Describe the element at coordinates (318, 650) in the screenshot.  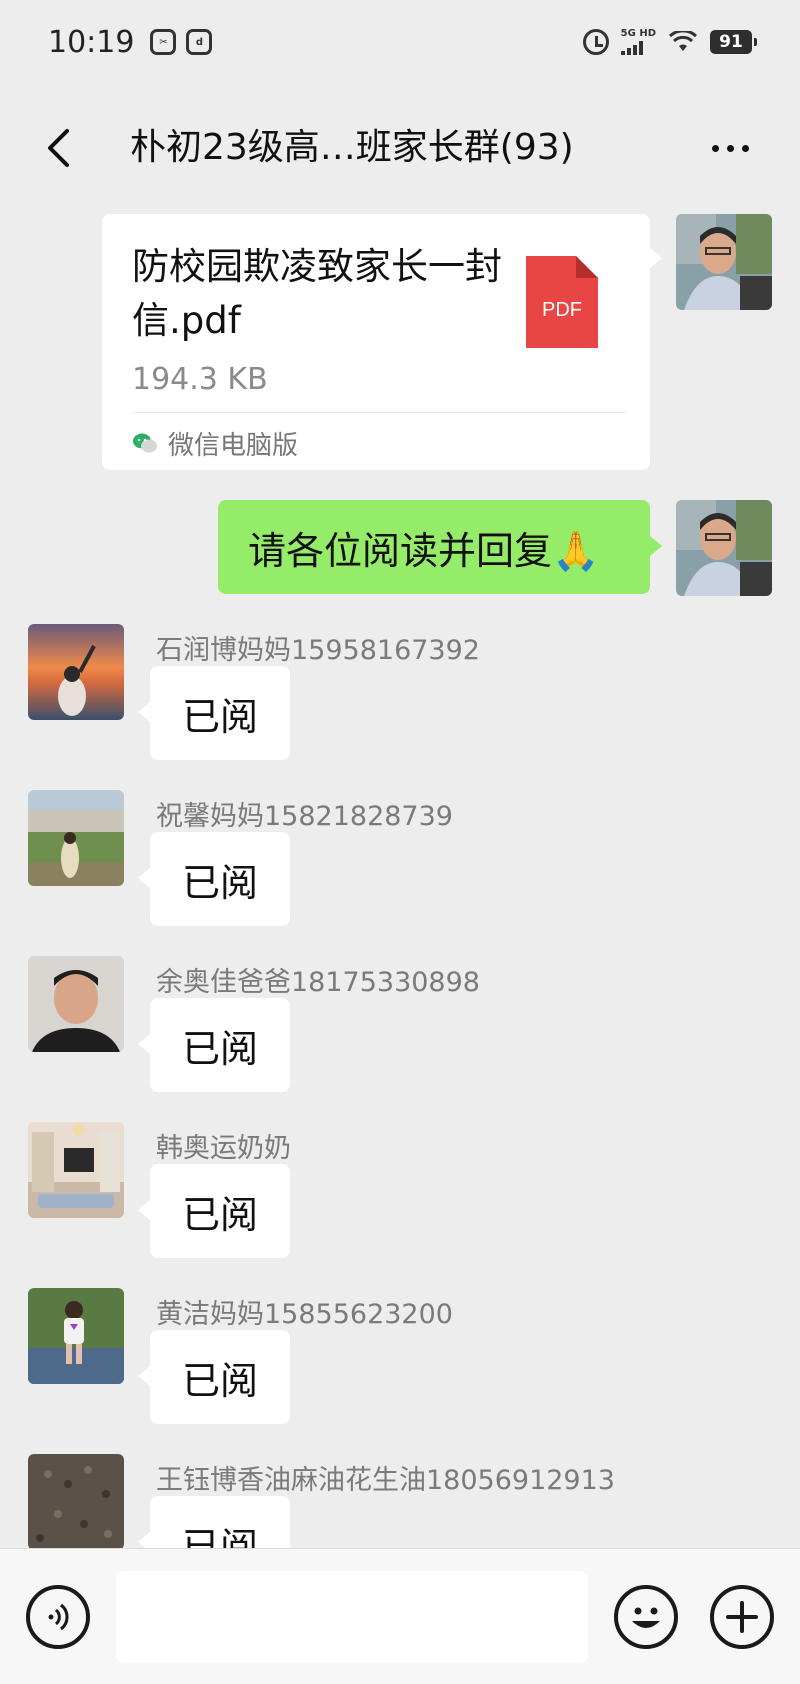
I see `sender-name: 石润博妈妈15958167392` at that location.